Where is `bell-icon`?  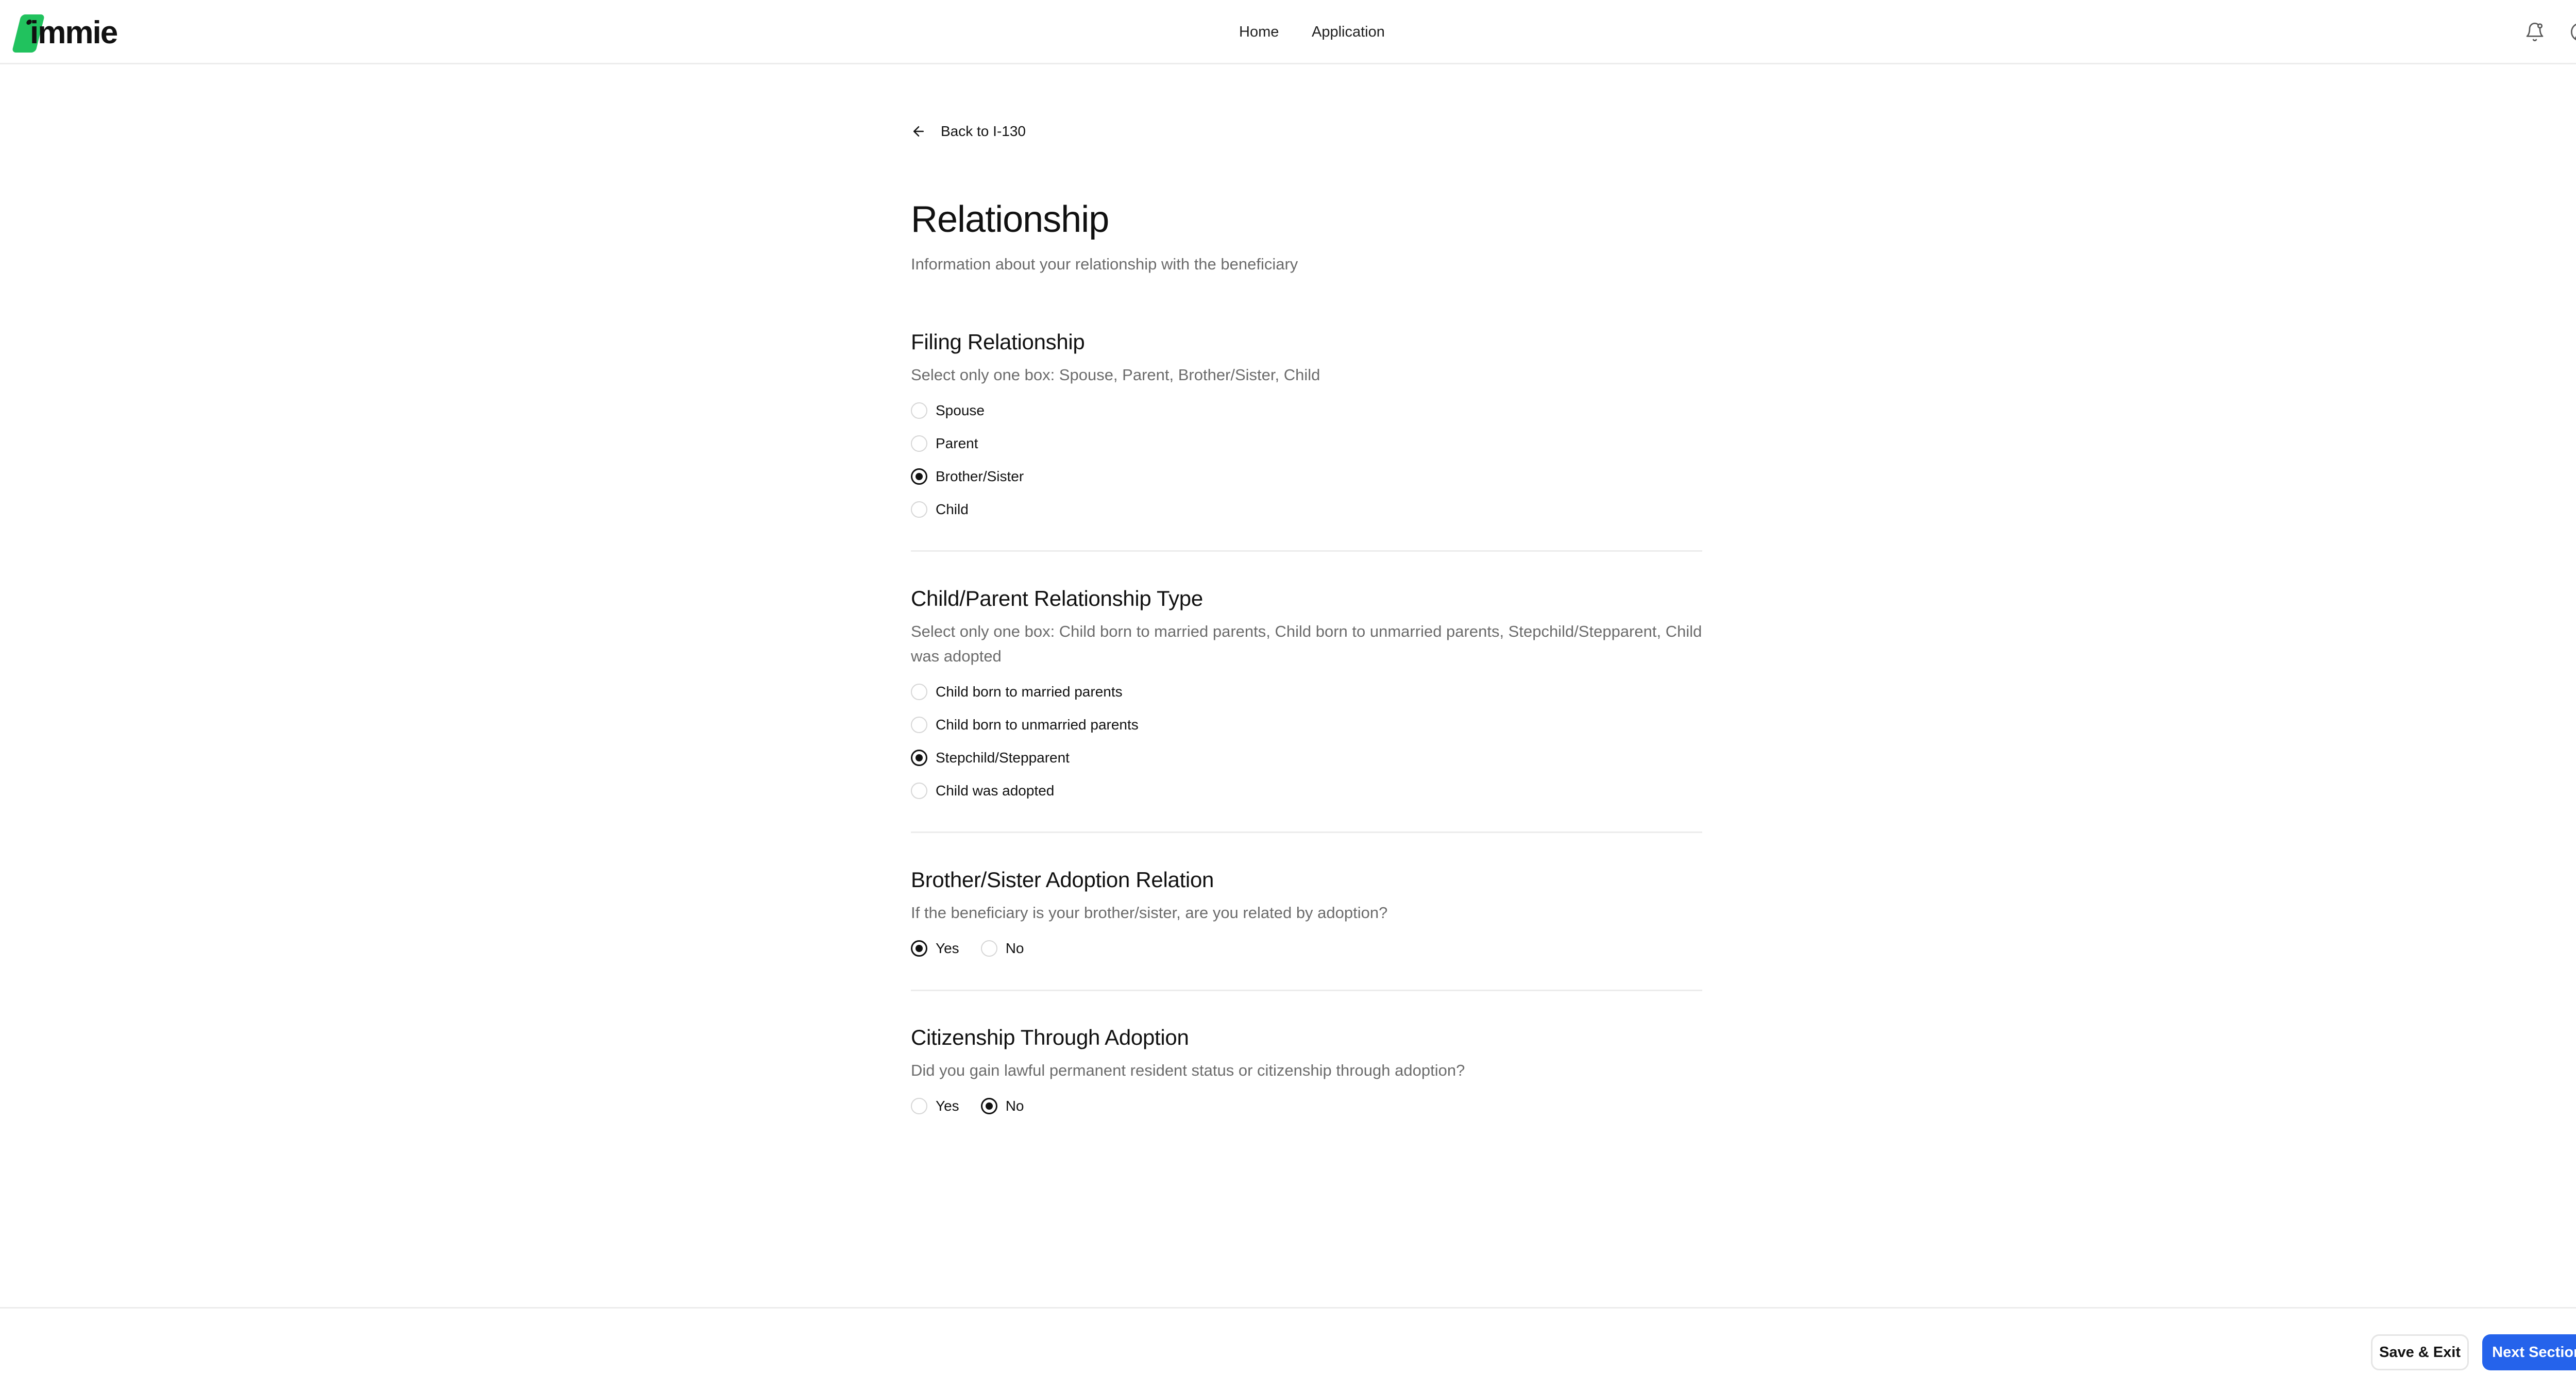
bell-icon is located at coordinates (2534, 32).